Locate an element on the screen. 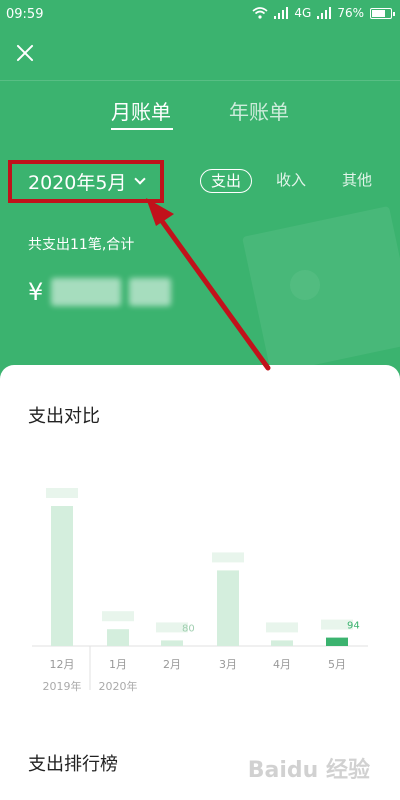 This screenshot has width=400, height=800. total-amount: ¥ is located at coordinates (100, 292).